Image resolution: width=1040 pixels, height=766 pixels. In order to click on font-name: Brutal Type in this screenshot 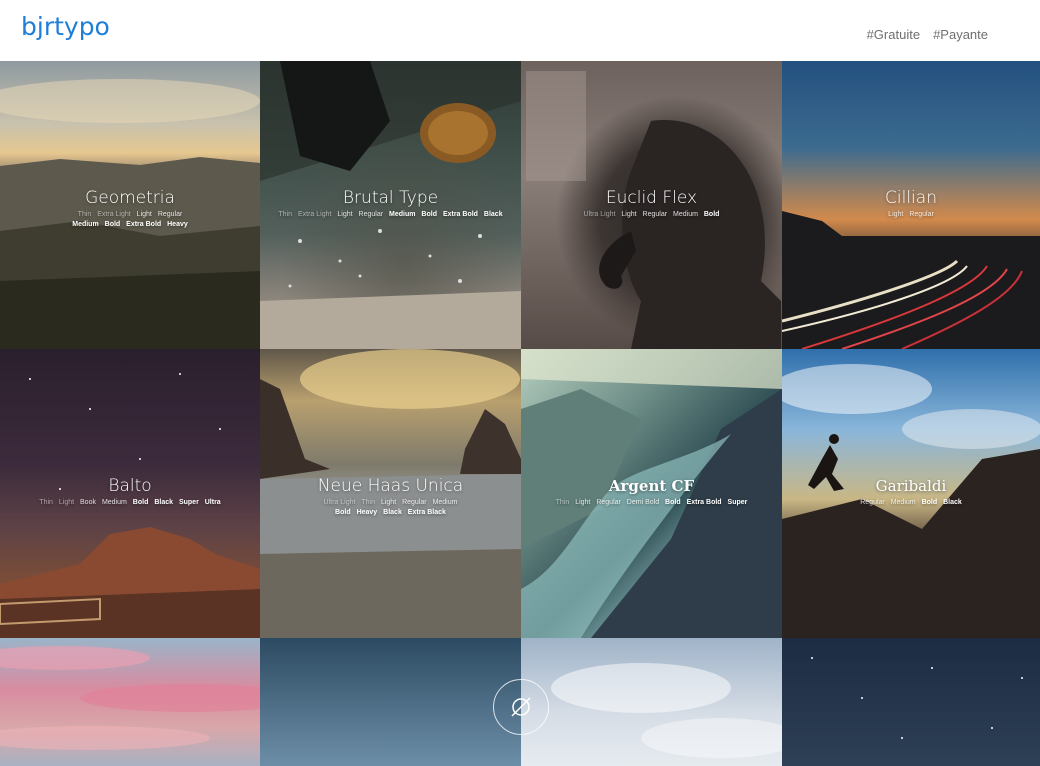, I will do `click(390, 198)`.